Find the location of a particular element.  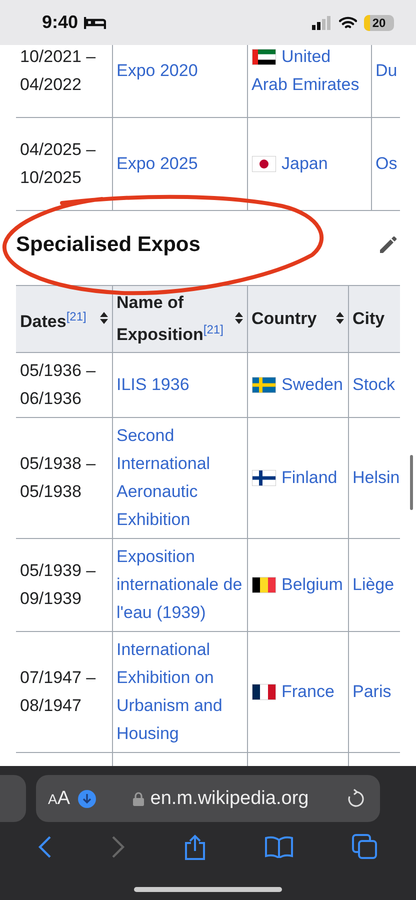

wifi-icon is located at coordinates (348, 23).